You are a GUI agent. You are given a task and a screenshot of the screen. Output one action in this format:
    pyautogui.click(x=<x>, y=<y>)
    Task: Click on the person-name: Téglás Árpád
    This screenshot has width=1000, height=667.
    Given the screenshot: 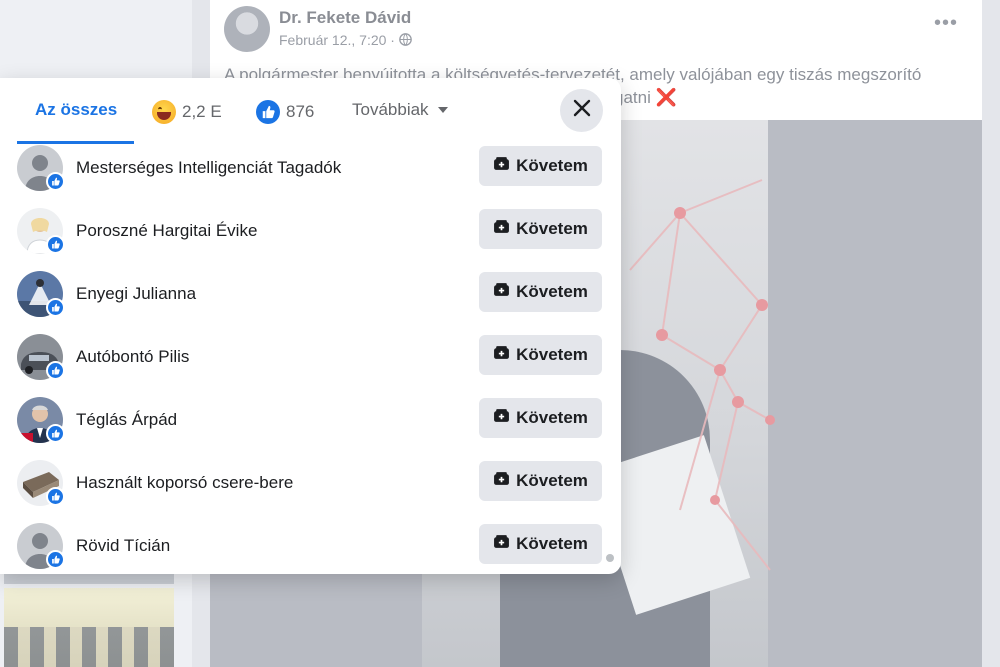 What is the action you would take?
    pyautogui.click(x=126, y=420)
    